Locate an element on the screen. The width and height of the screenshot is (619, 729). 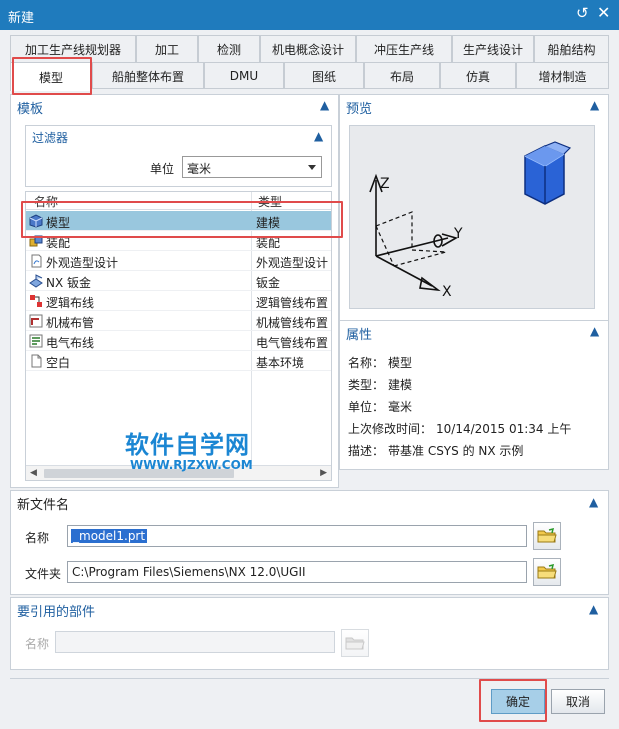
prop-value-type: 建模 is located at coordinates (400, 385).